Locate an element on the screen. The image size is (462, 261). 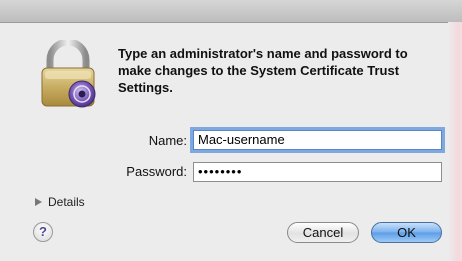
name-field-value: Mac-username is located at coordinates (241, 139).